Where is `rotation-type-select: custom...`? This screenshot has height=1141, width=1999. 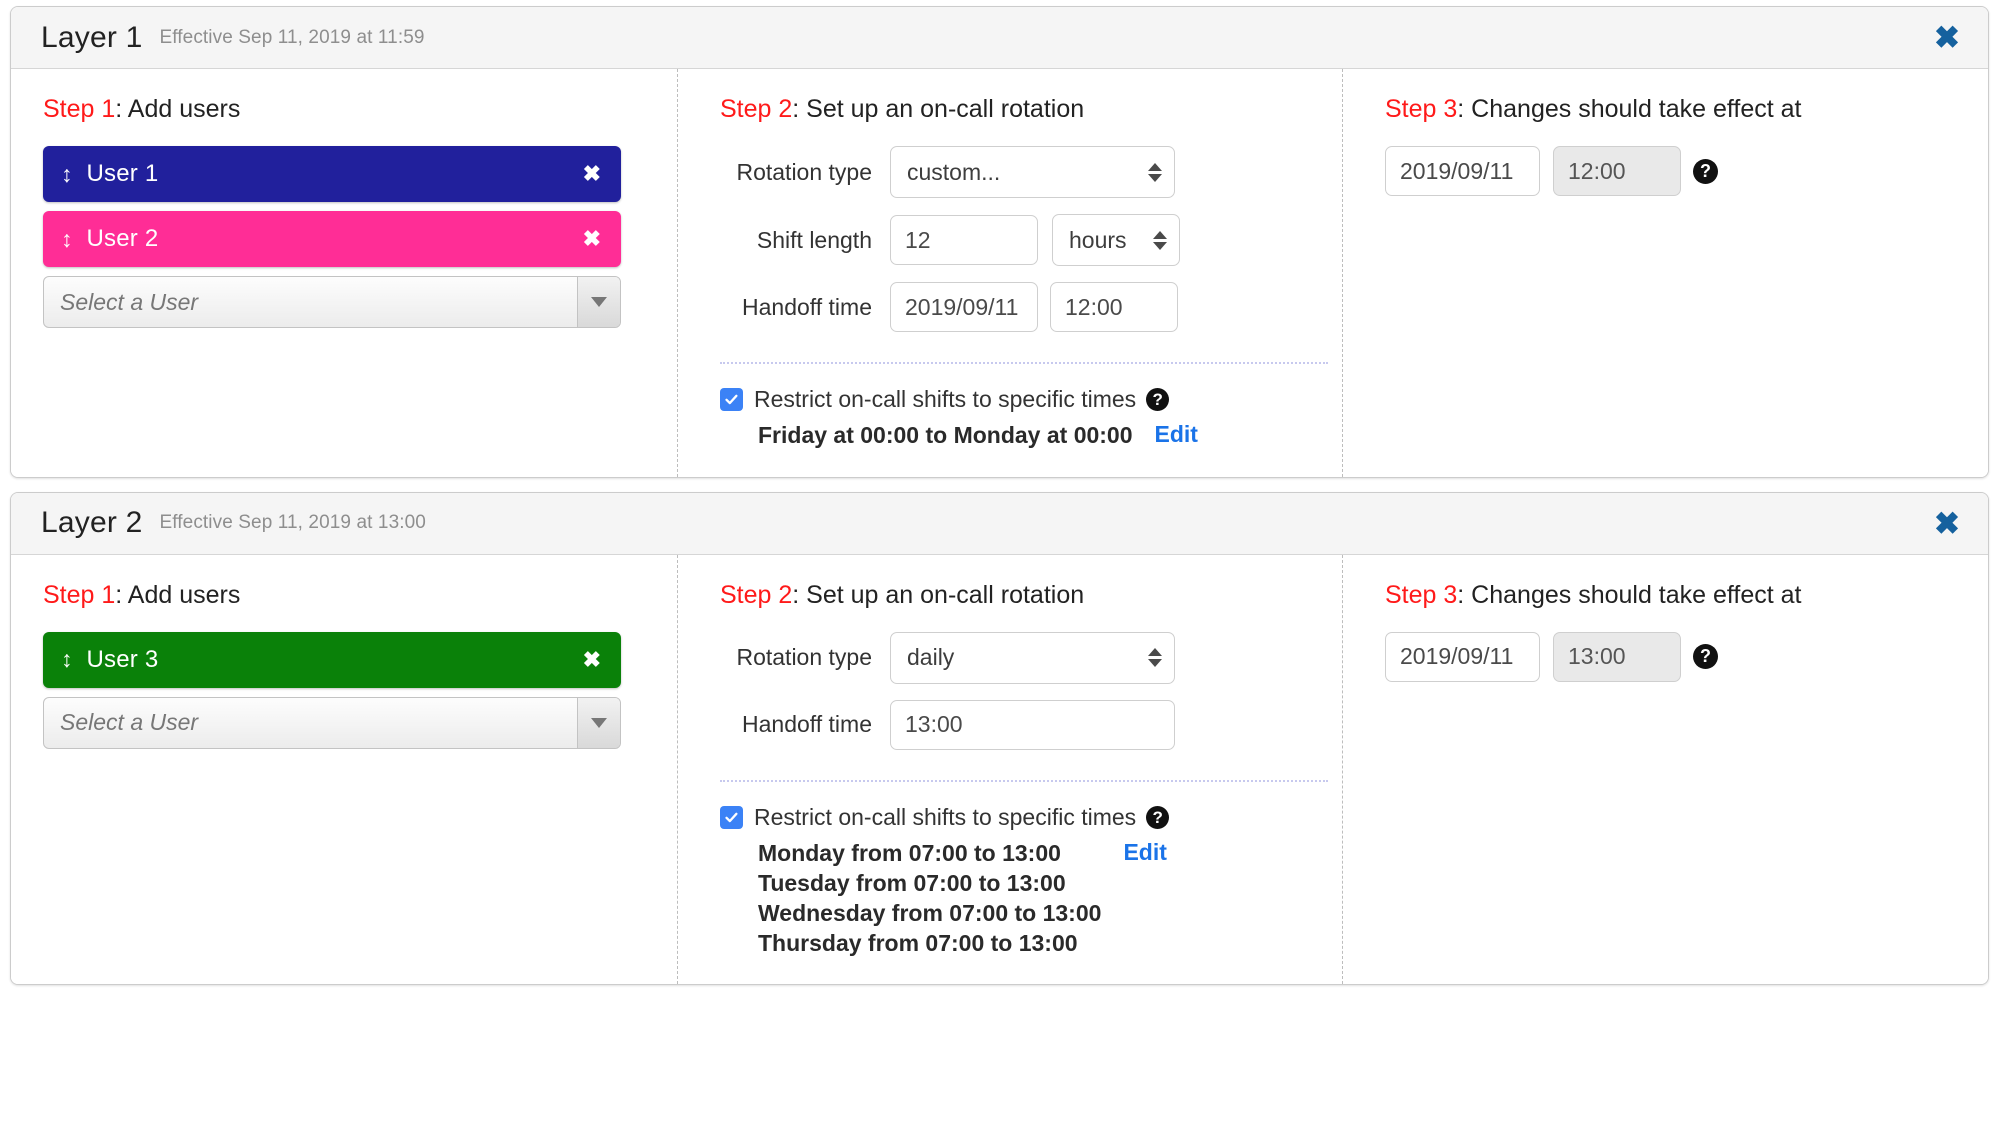
rotation-type-select: custom... is located at coordinates (1032, 172).